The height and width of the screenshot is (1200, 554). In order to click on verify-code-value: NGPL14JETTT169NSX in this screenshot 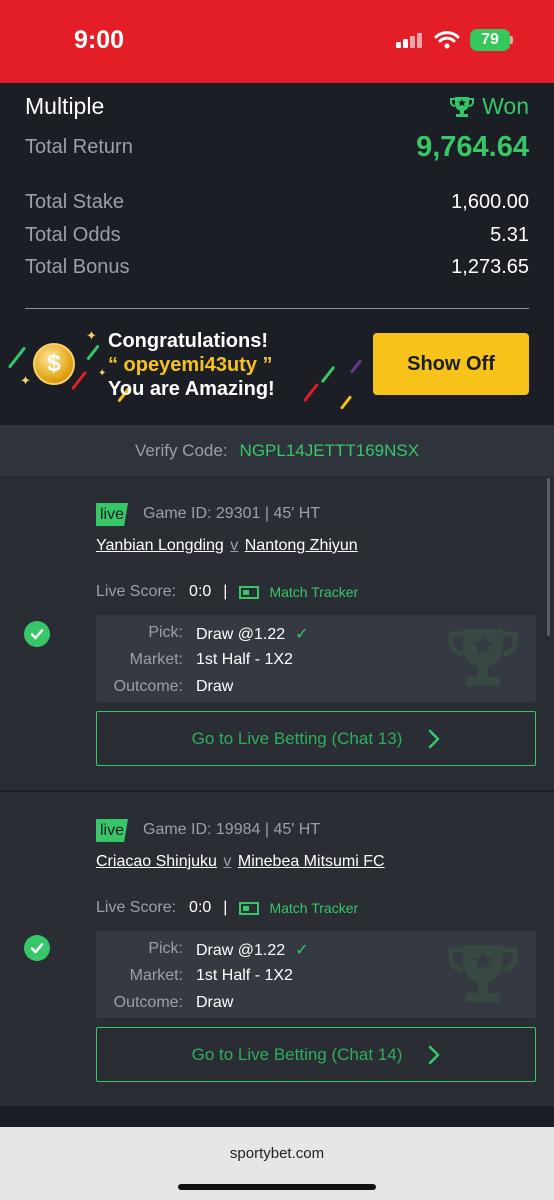, I will do `click(330, 451)`.